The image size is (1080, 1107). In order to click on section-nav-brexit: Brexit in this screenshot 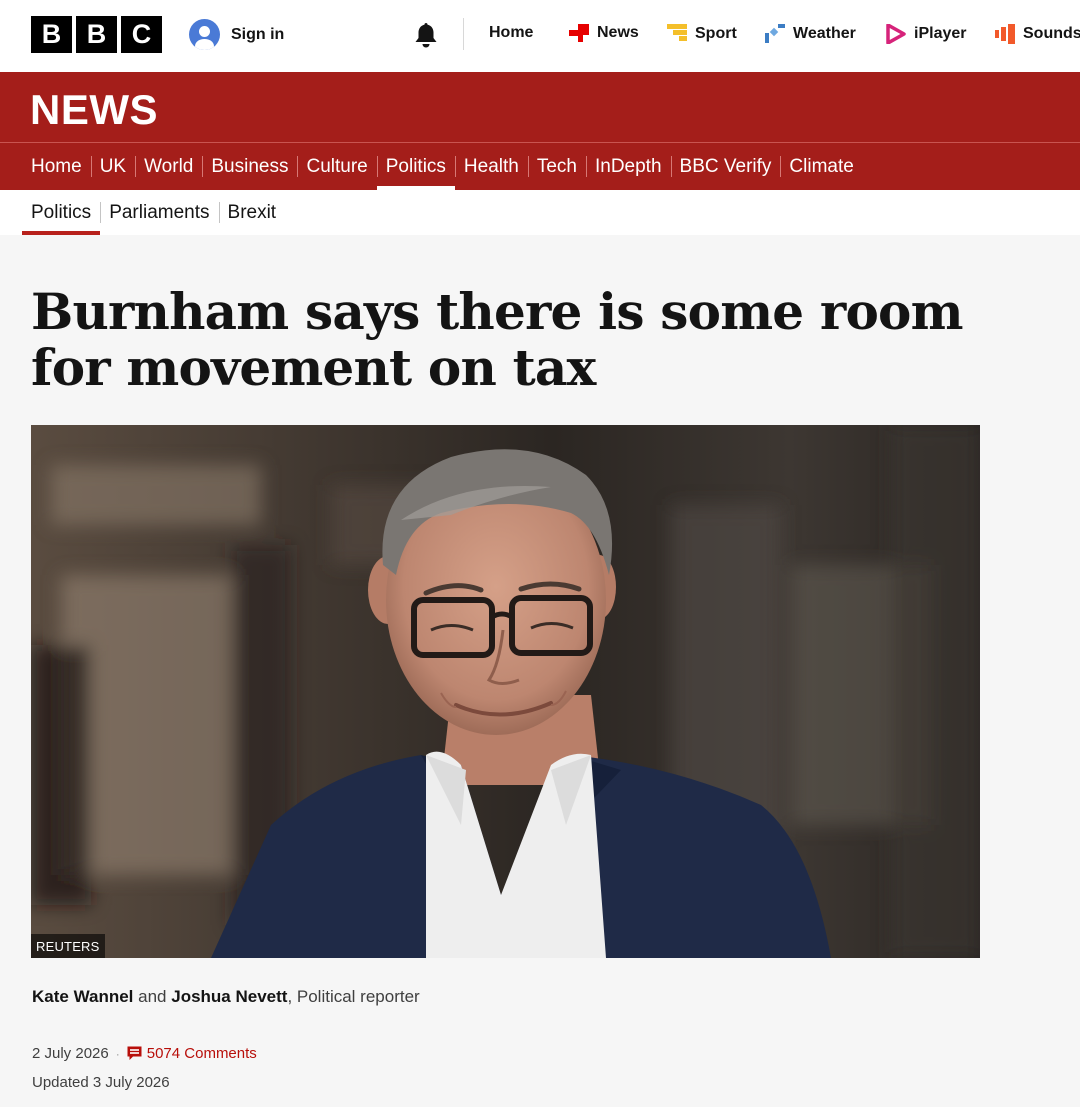, I will do `click(252, 212)`.